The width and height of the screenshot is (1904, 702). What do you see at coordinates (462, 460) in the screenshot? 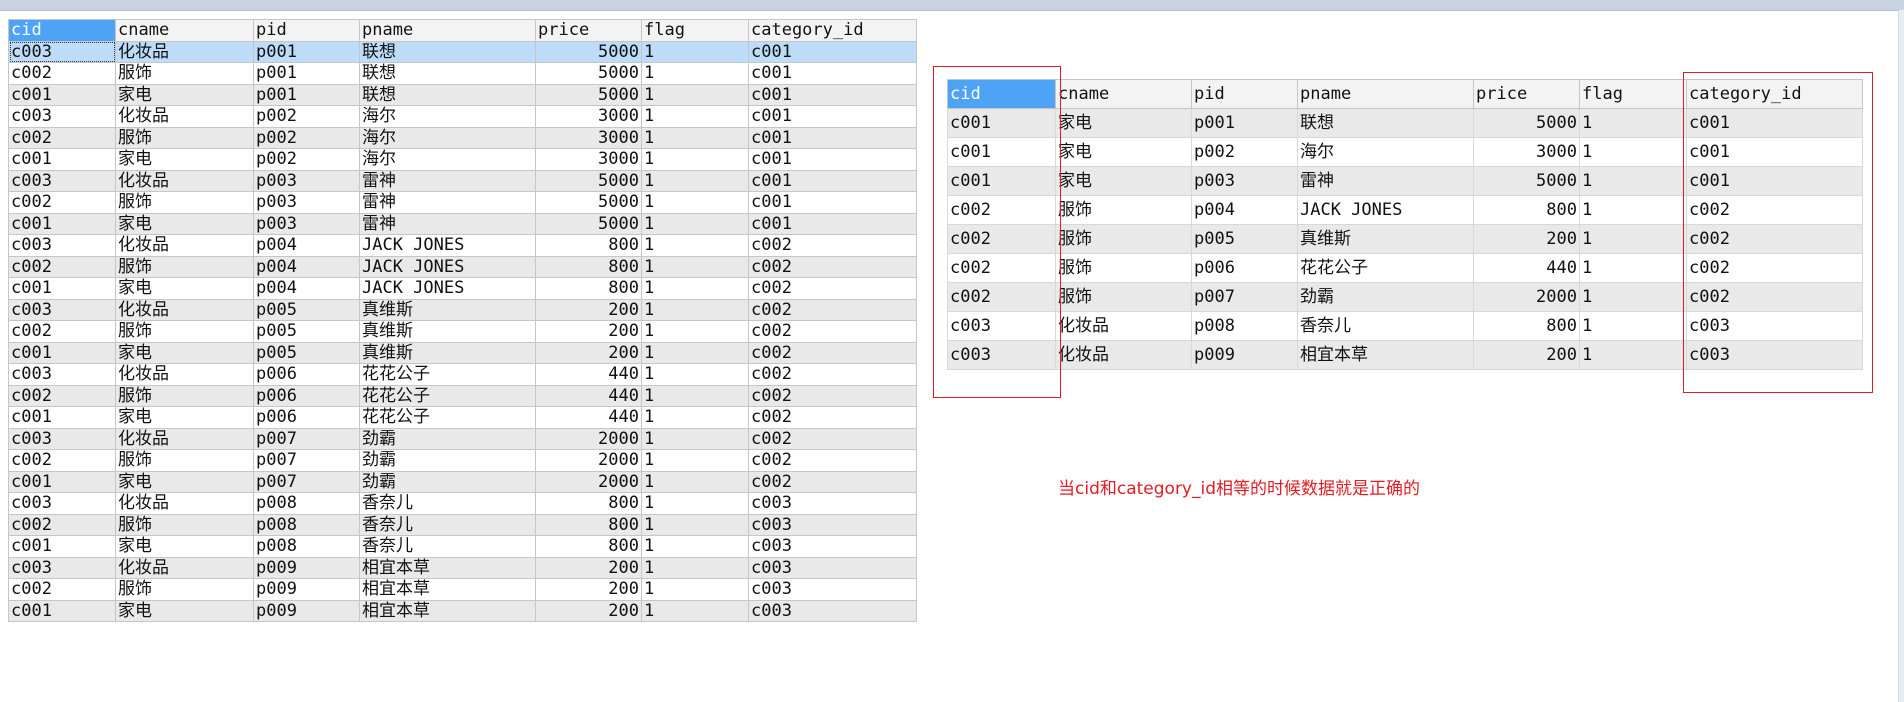
I see `grid-row: c002 服饰 p007 劲霸 2000 1 c002` at bounding box center [462, 460].